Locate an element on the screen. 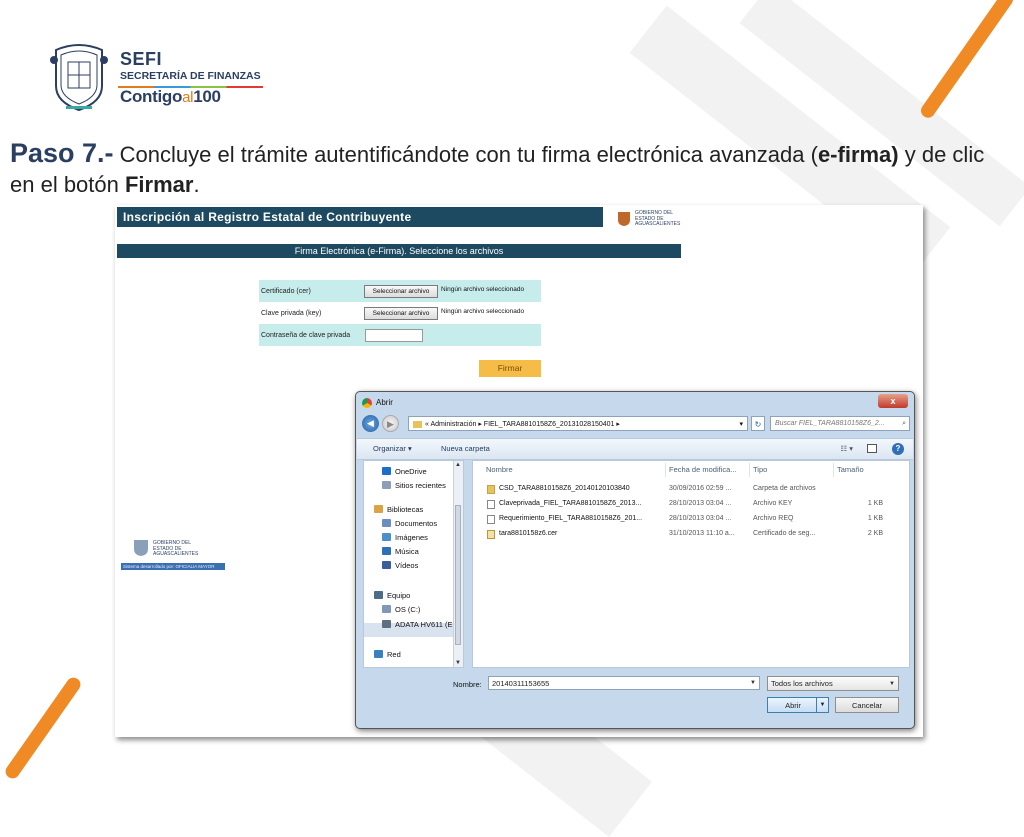  dialog-toolbar: Organizar ▾ Nueva carpeta ☷ ▾ ? is located at coordinates (635, 449).